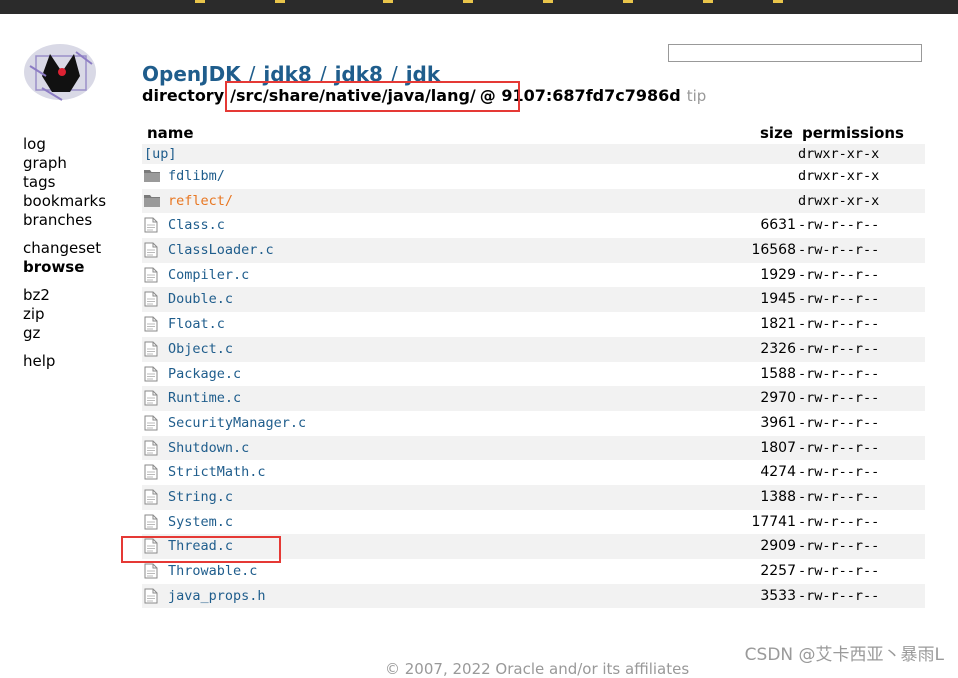  What do you see at coordinates (183, 95) in the screenshot?
I see `directory-label: directory` at bounding box center [183, 95].